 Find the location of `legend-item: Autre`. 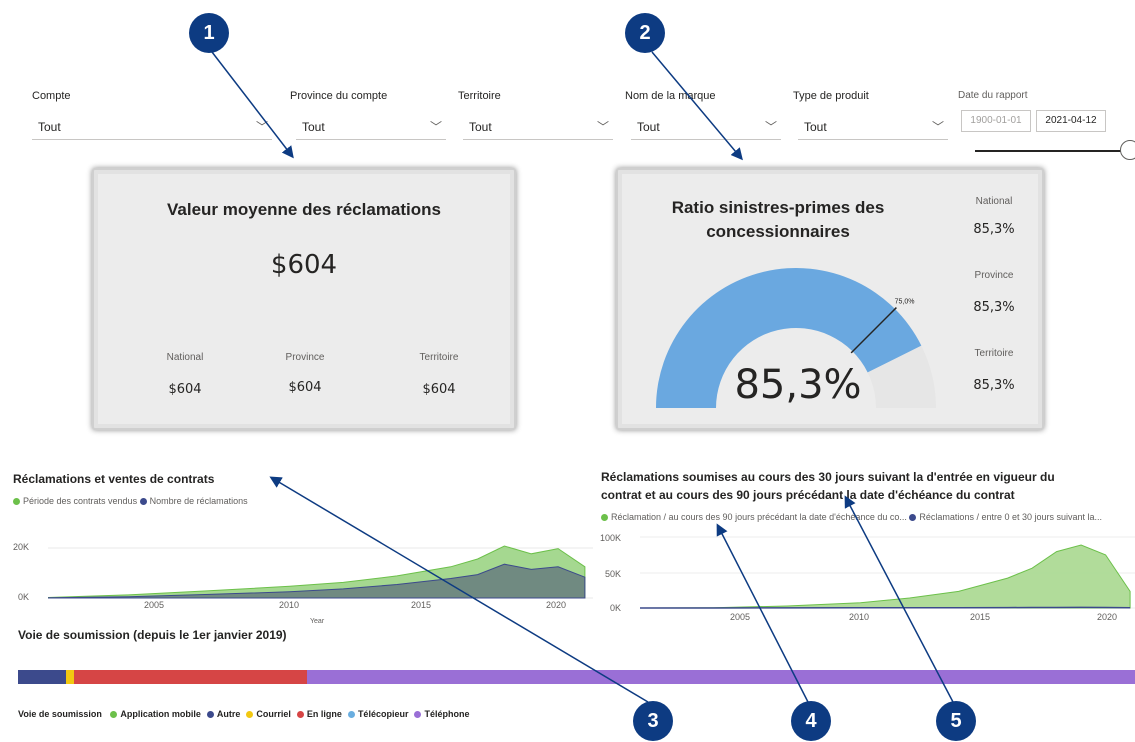

legend-item: Autre is located at coordinates (223, 714).